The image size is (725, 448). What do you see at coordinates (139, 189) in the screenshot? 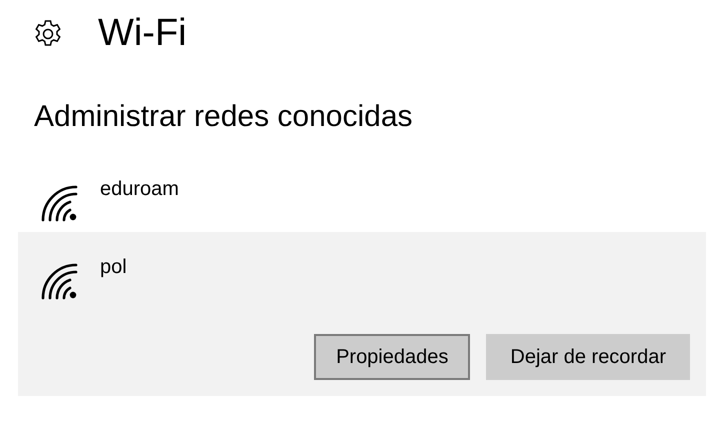
I see `network-name: eduroam` at bounding box center [139, 189].